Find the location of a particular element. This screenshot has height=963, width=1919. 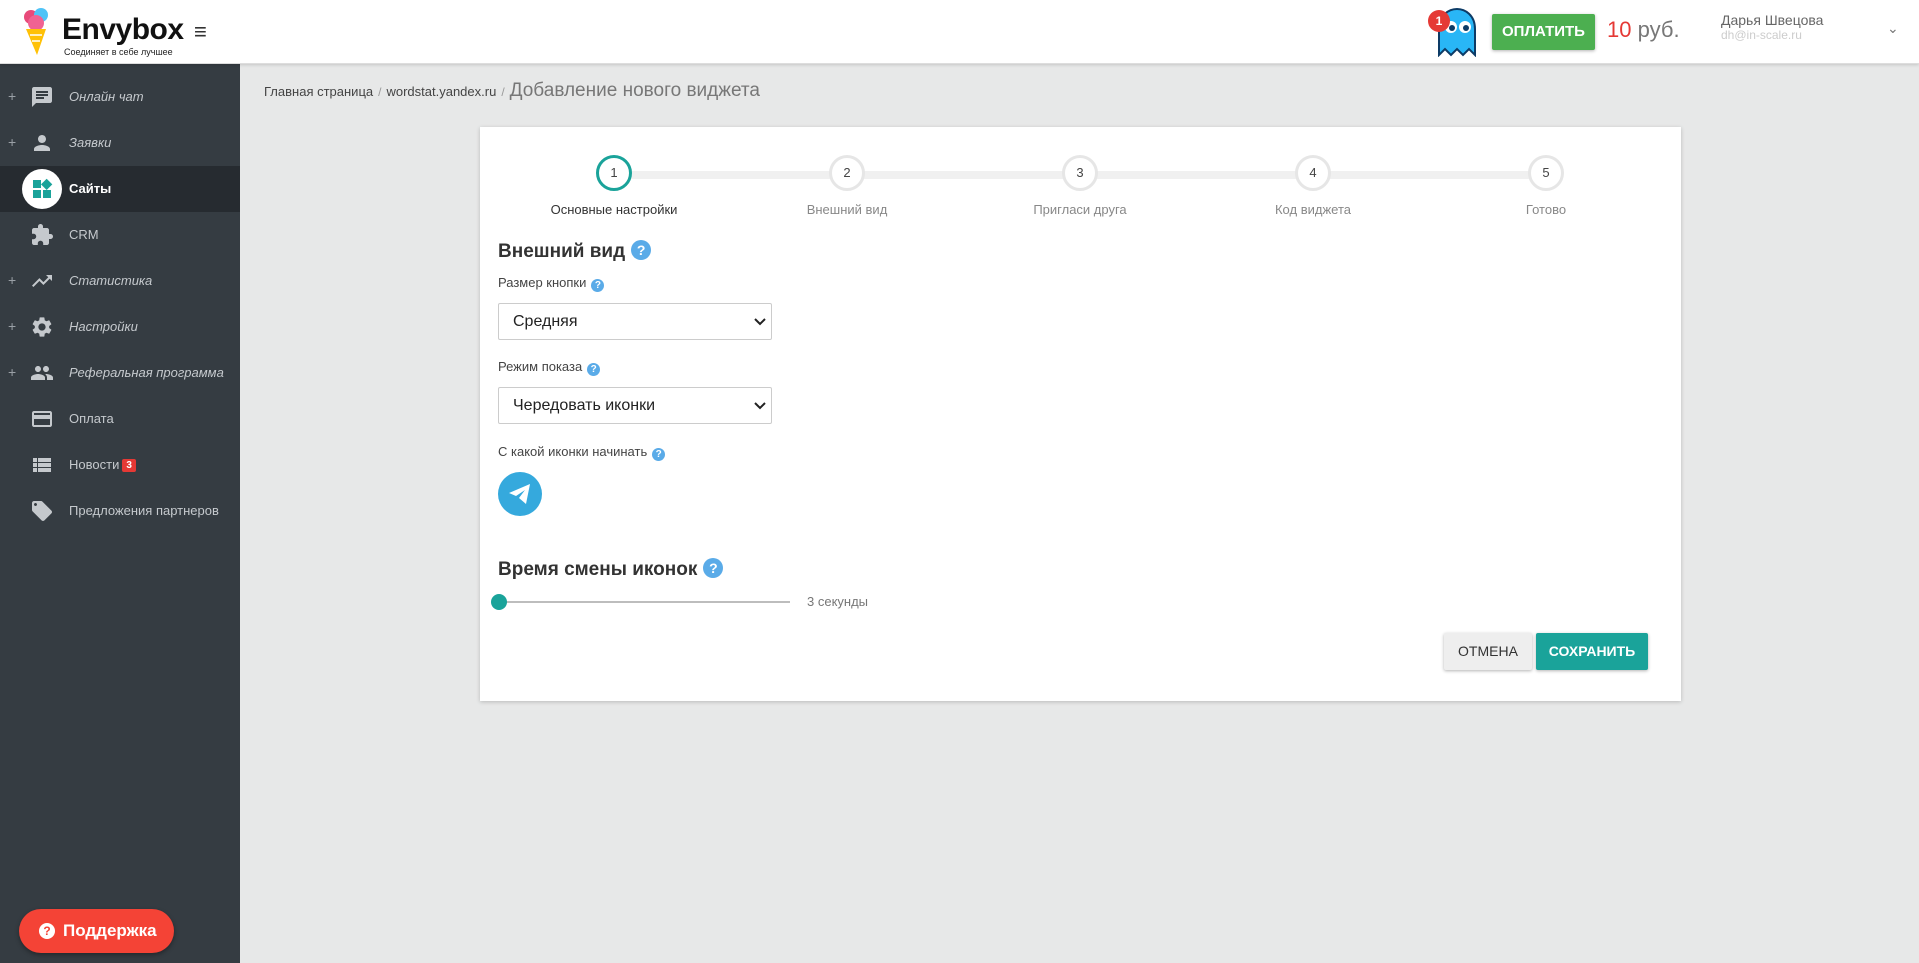

pay-button: ОПЛАТИТЬ is located at coordinates (1543, 32).